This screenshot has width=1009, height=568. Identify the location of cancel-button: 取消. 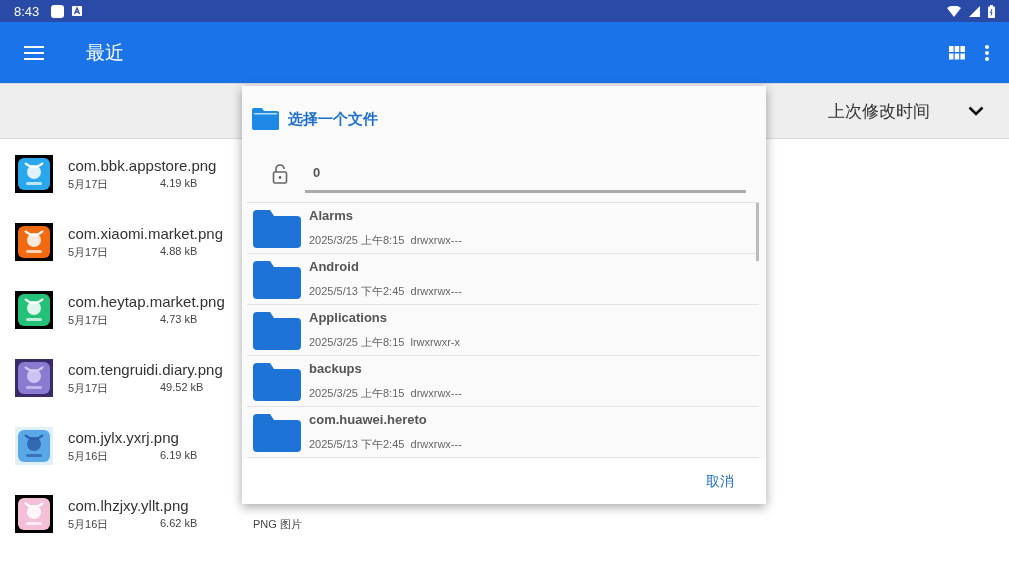
(720, 481).